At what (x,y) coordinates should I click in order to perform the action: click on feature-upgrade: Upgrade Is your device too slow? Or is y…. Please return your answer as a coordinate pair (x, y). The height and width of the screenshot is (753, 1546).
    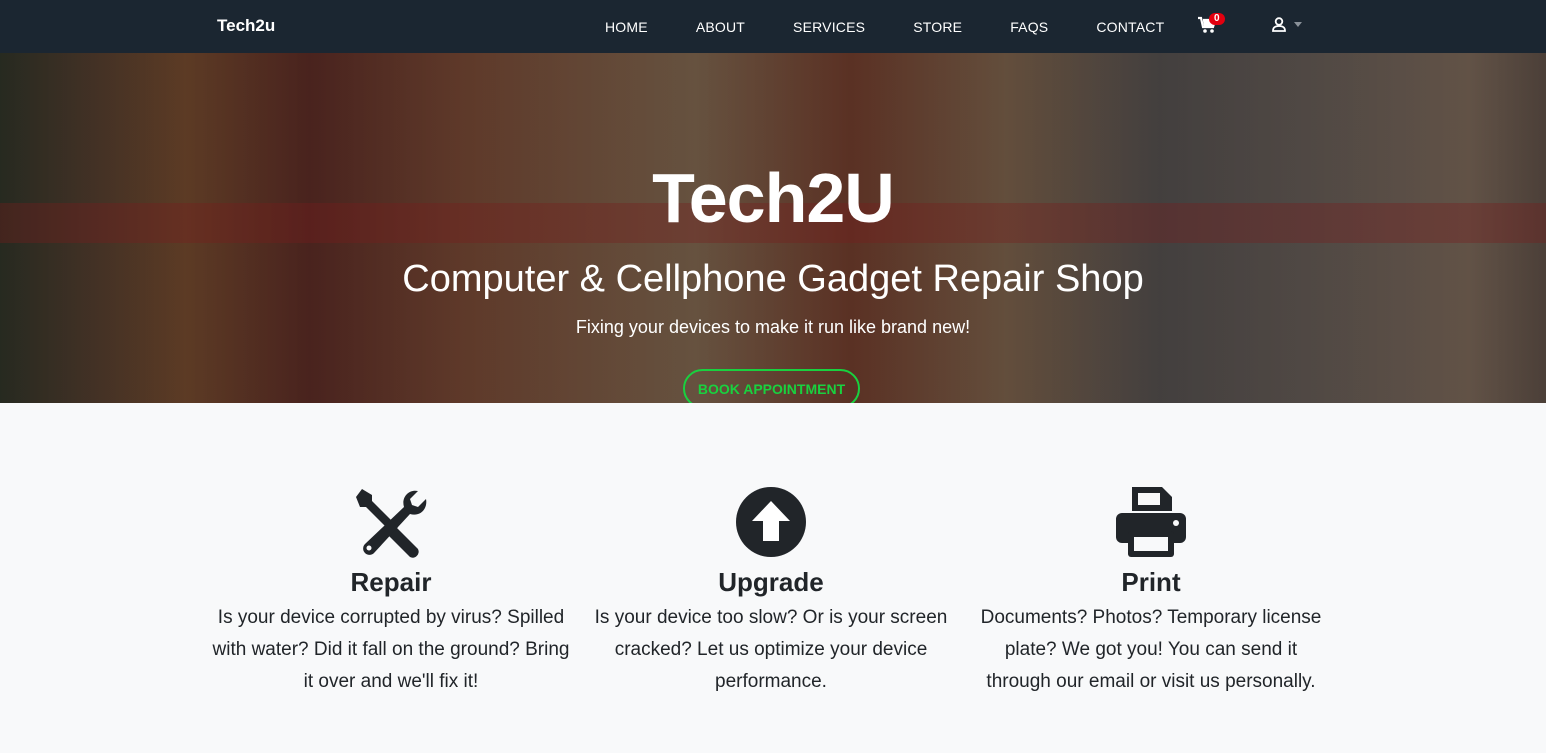
    Looking at the image, I should click on (771, 591).